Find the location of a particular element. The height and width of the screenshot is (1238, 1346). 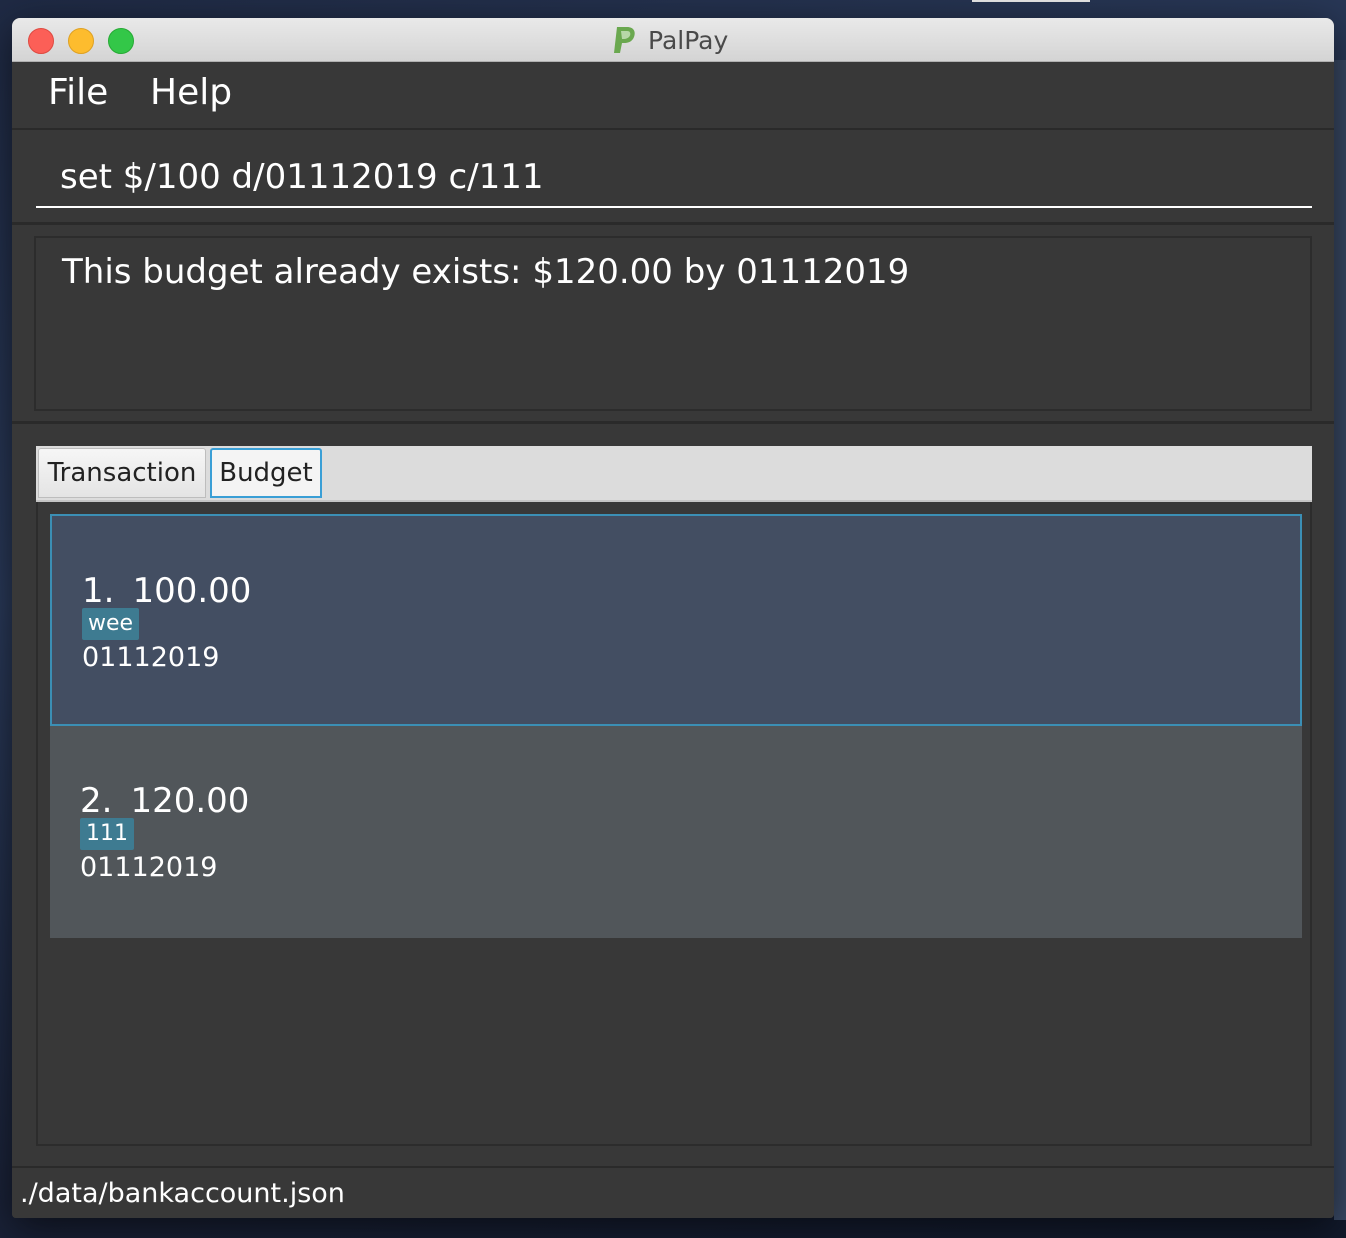

title-bar: PalPay is located at coordinates (673, 40).